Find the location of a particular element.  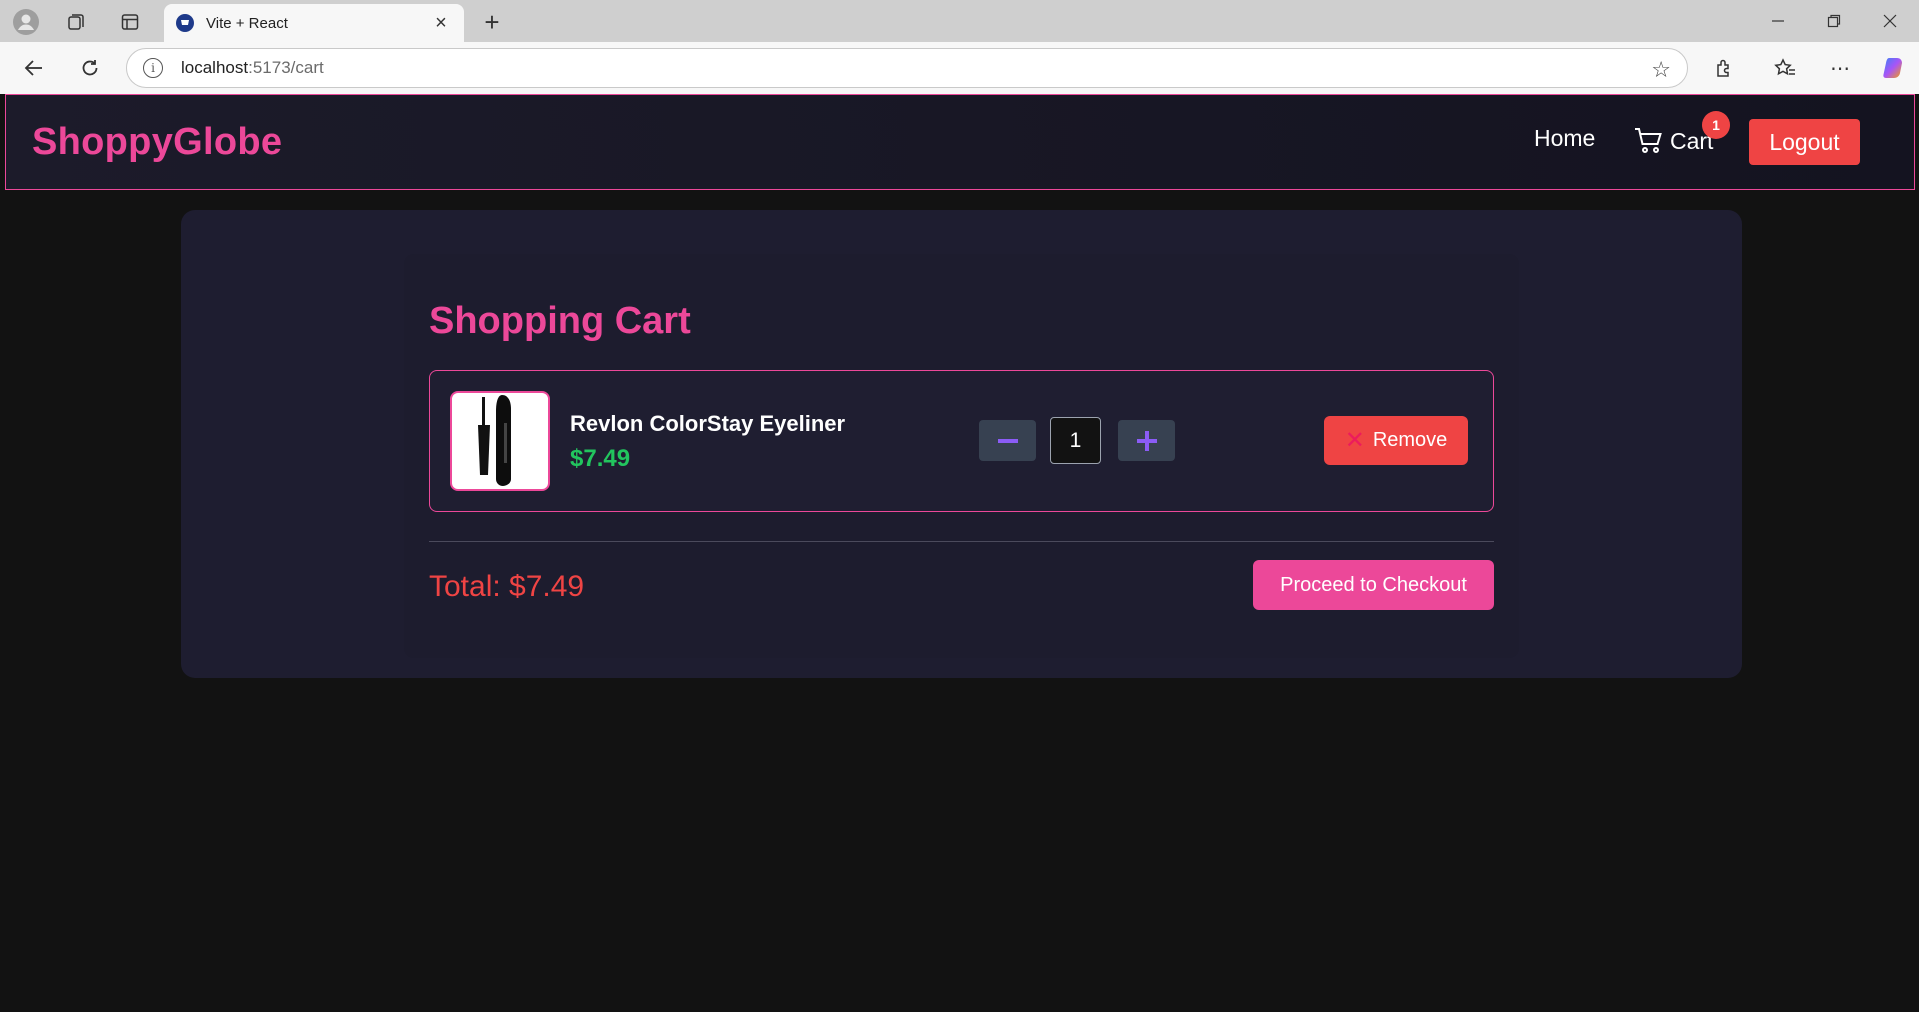

product-price: $7.49 is located at coordinates (600, 458).